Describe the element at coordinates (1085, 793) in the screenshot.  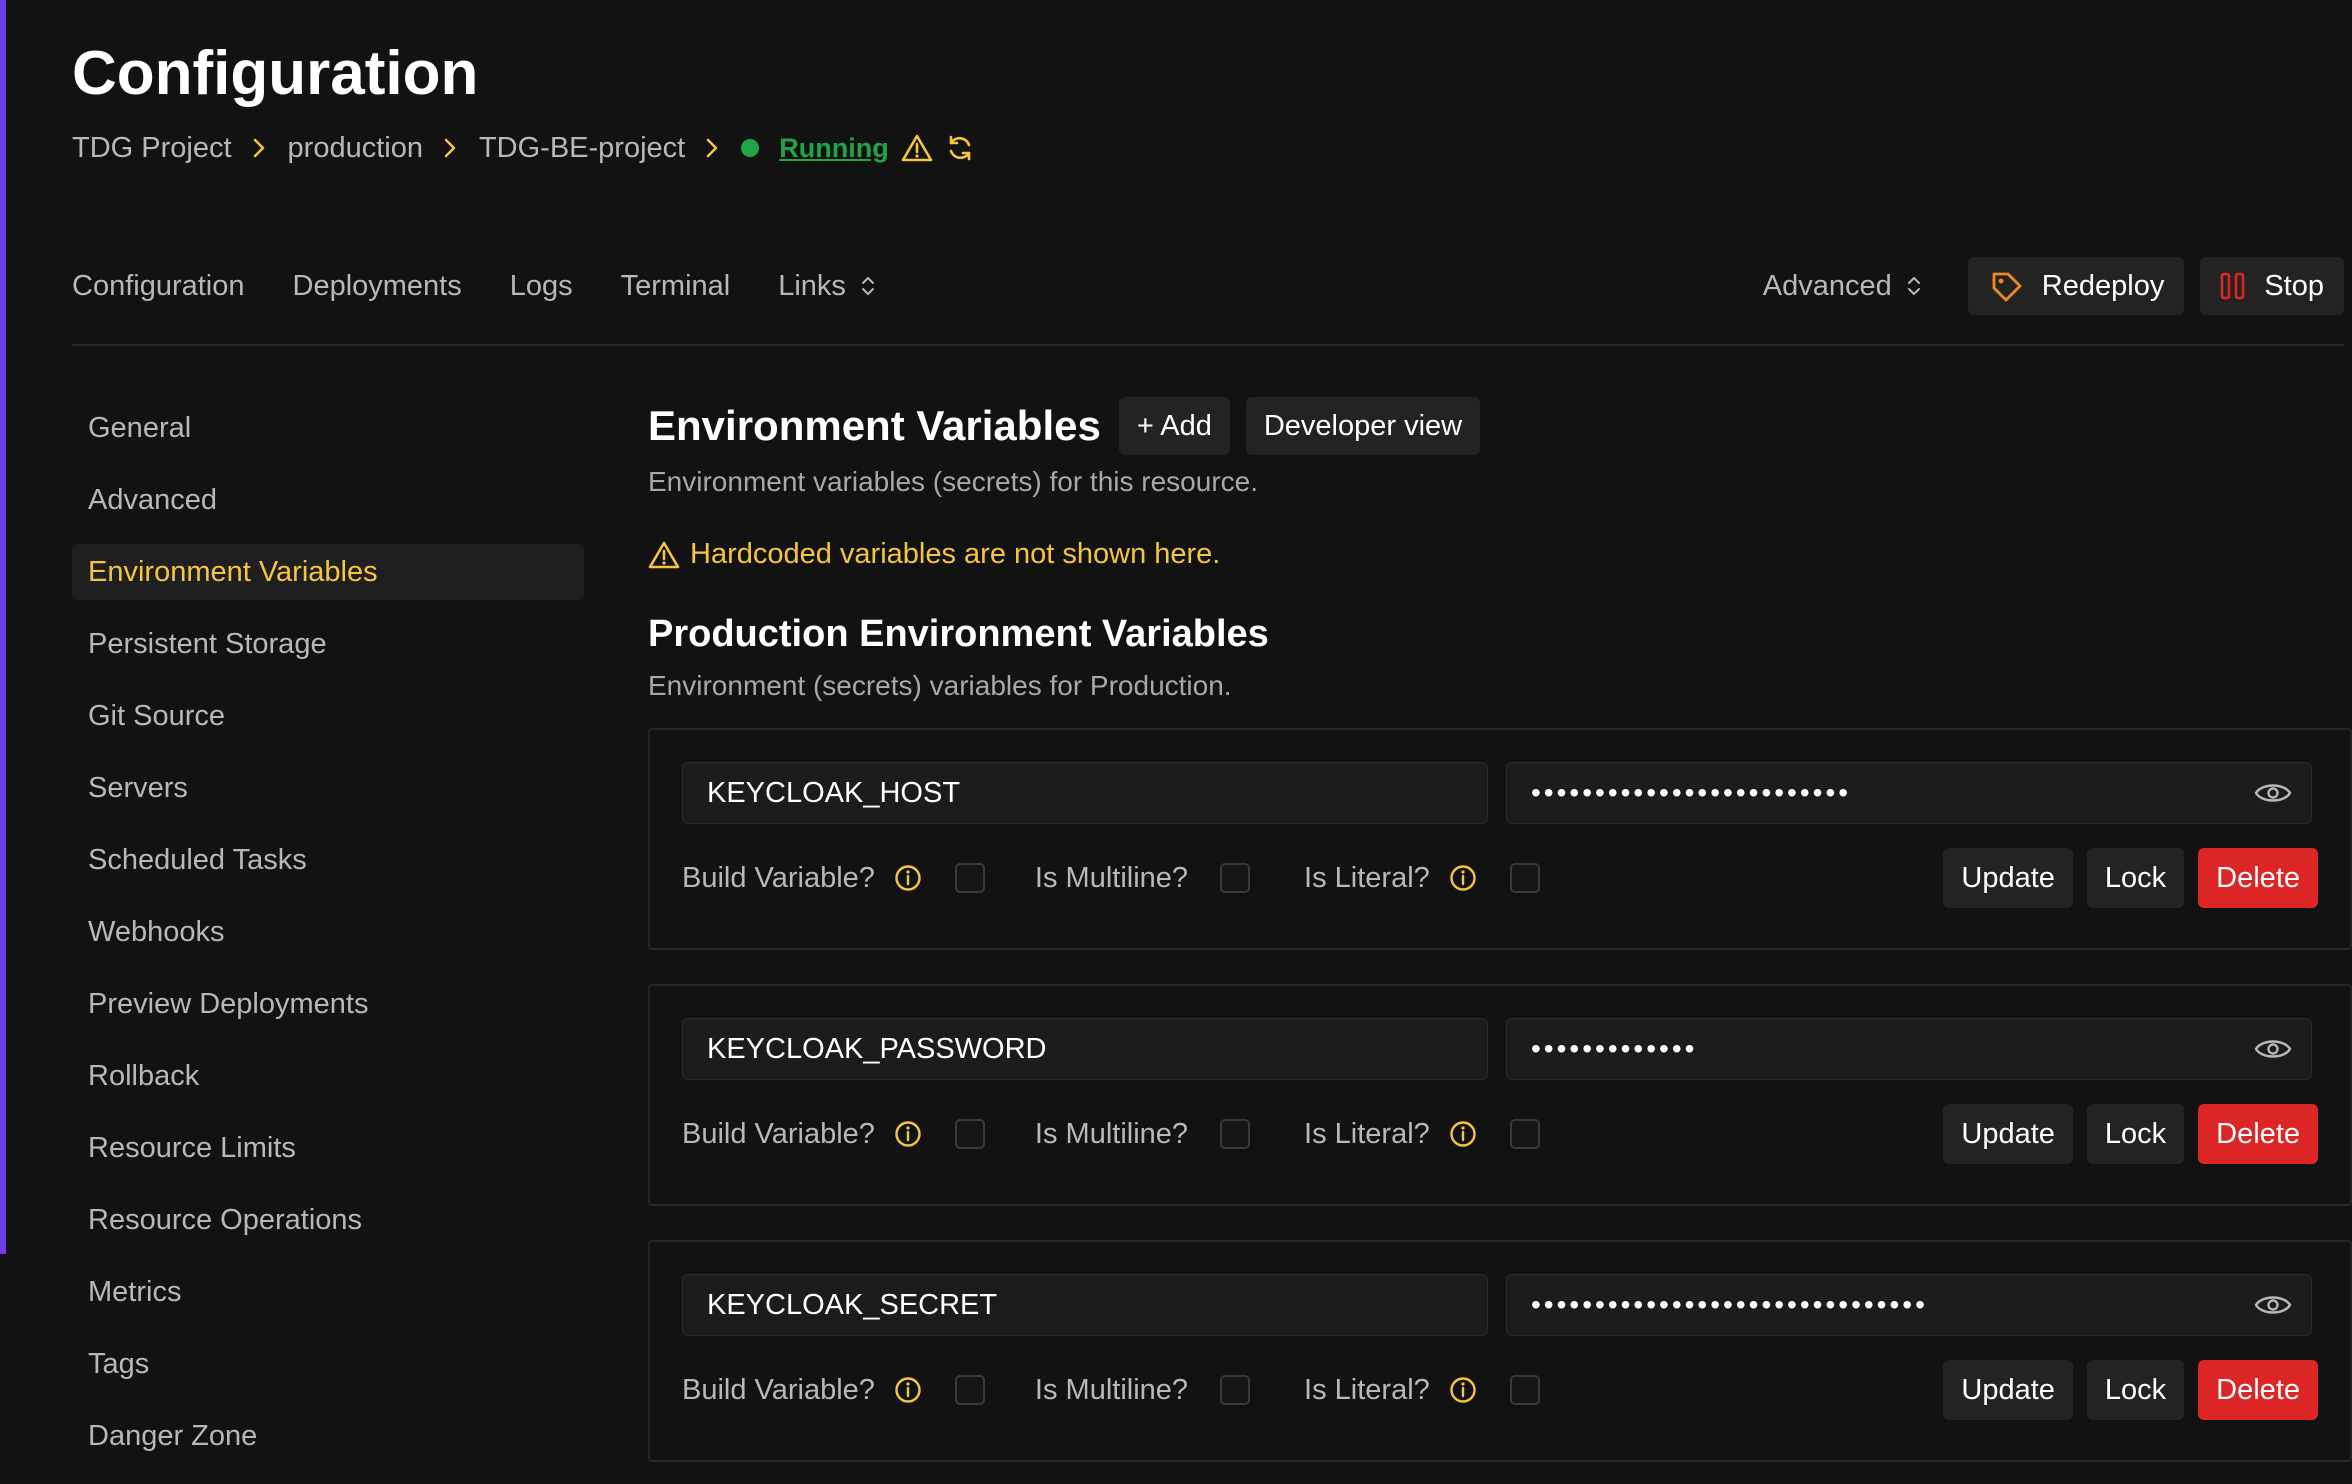
I see `env-key-input: KEYCLOAK_HOST` at that location.